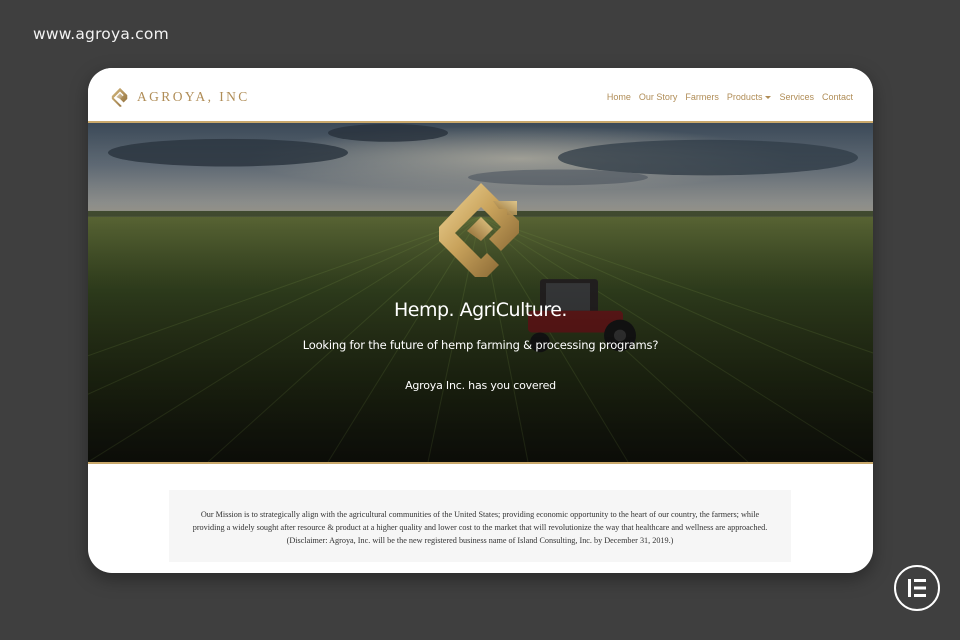 The width and height of the screenshot is (960, 640). What do you see at coordinates (796, 97) in the screenshot?
I see `nav-services-link: Services` at bounding box center [796, 97].